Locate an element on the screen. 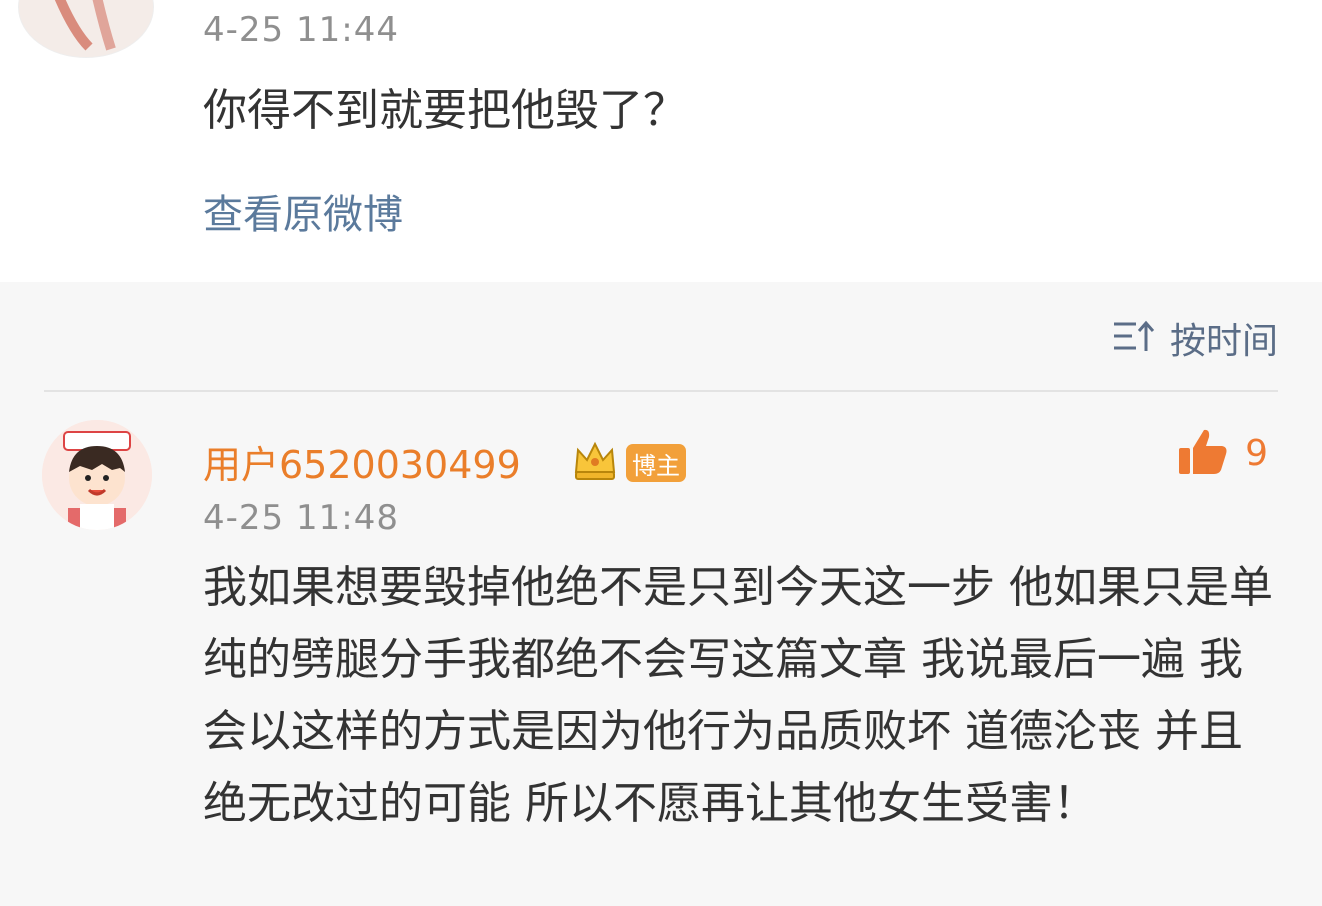 Image resolution: width=1322 pixels, height=906 pixels. sort-by-time-button: 按时间 is located at coordinates (1195, 338).